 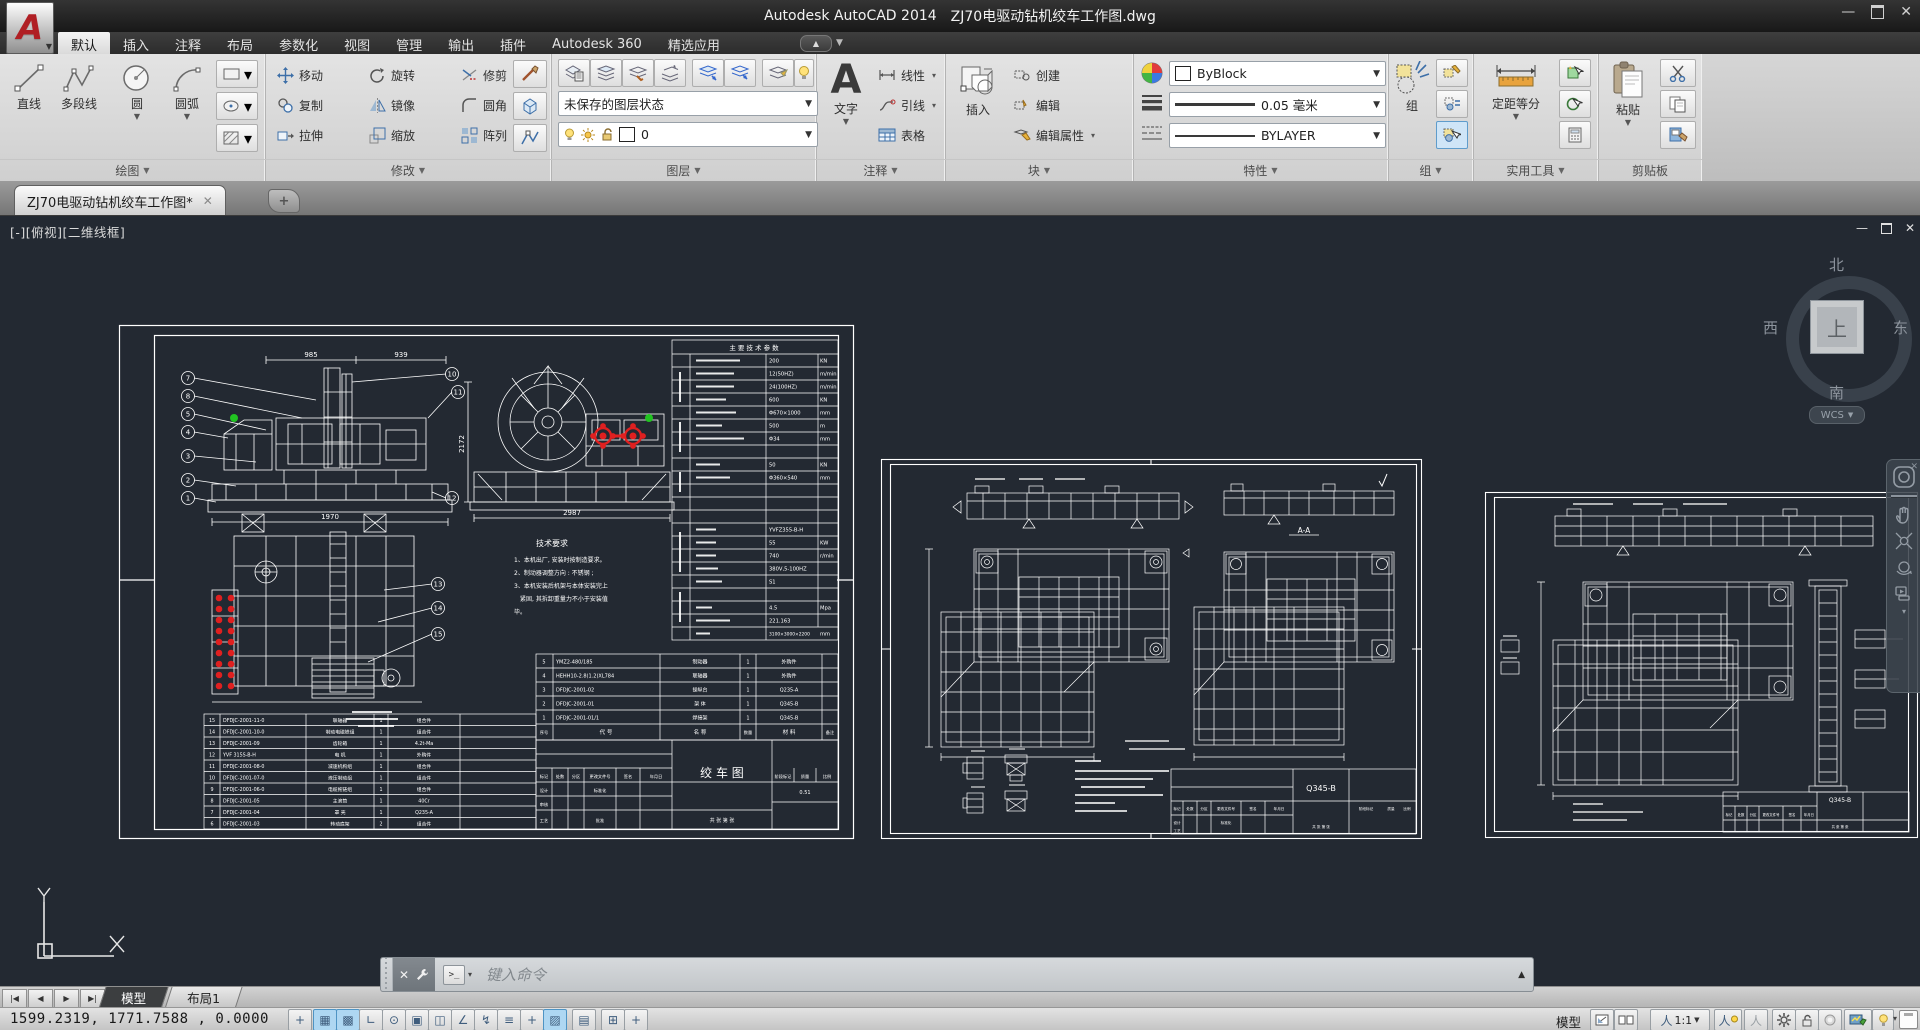 What do you see at coordinates (1770, 327) in the screenshot?
I see `viewcube-west-label: 西` at bounding box center [1770, 327].